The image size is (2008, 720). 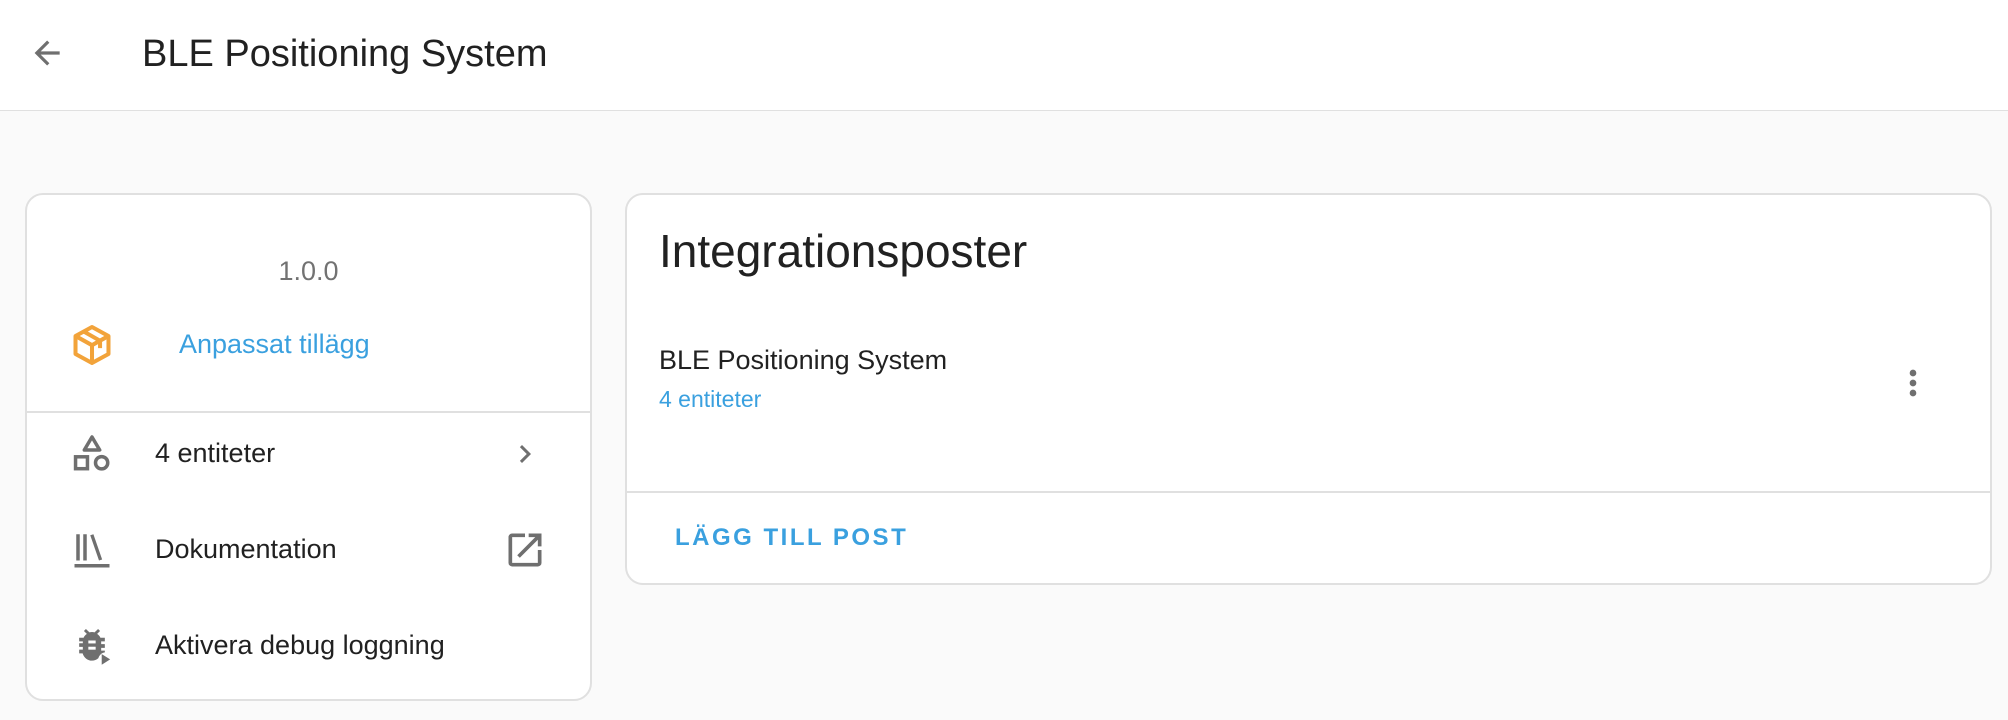 What do you see at coordinates (803, 360) in the screenshot?
I see `entry-name: BLE Positioning System` at bounding box center [803, 360].